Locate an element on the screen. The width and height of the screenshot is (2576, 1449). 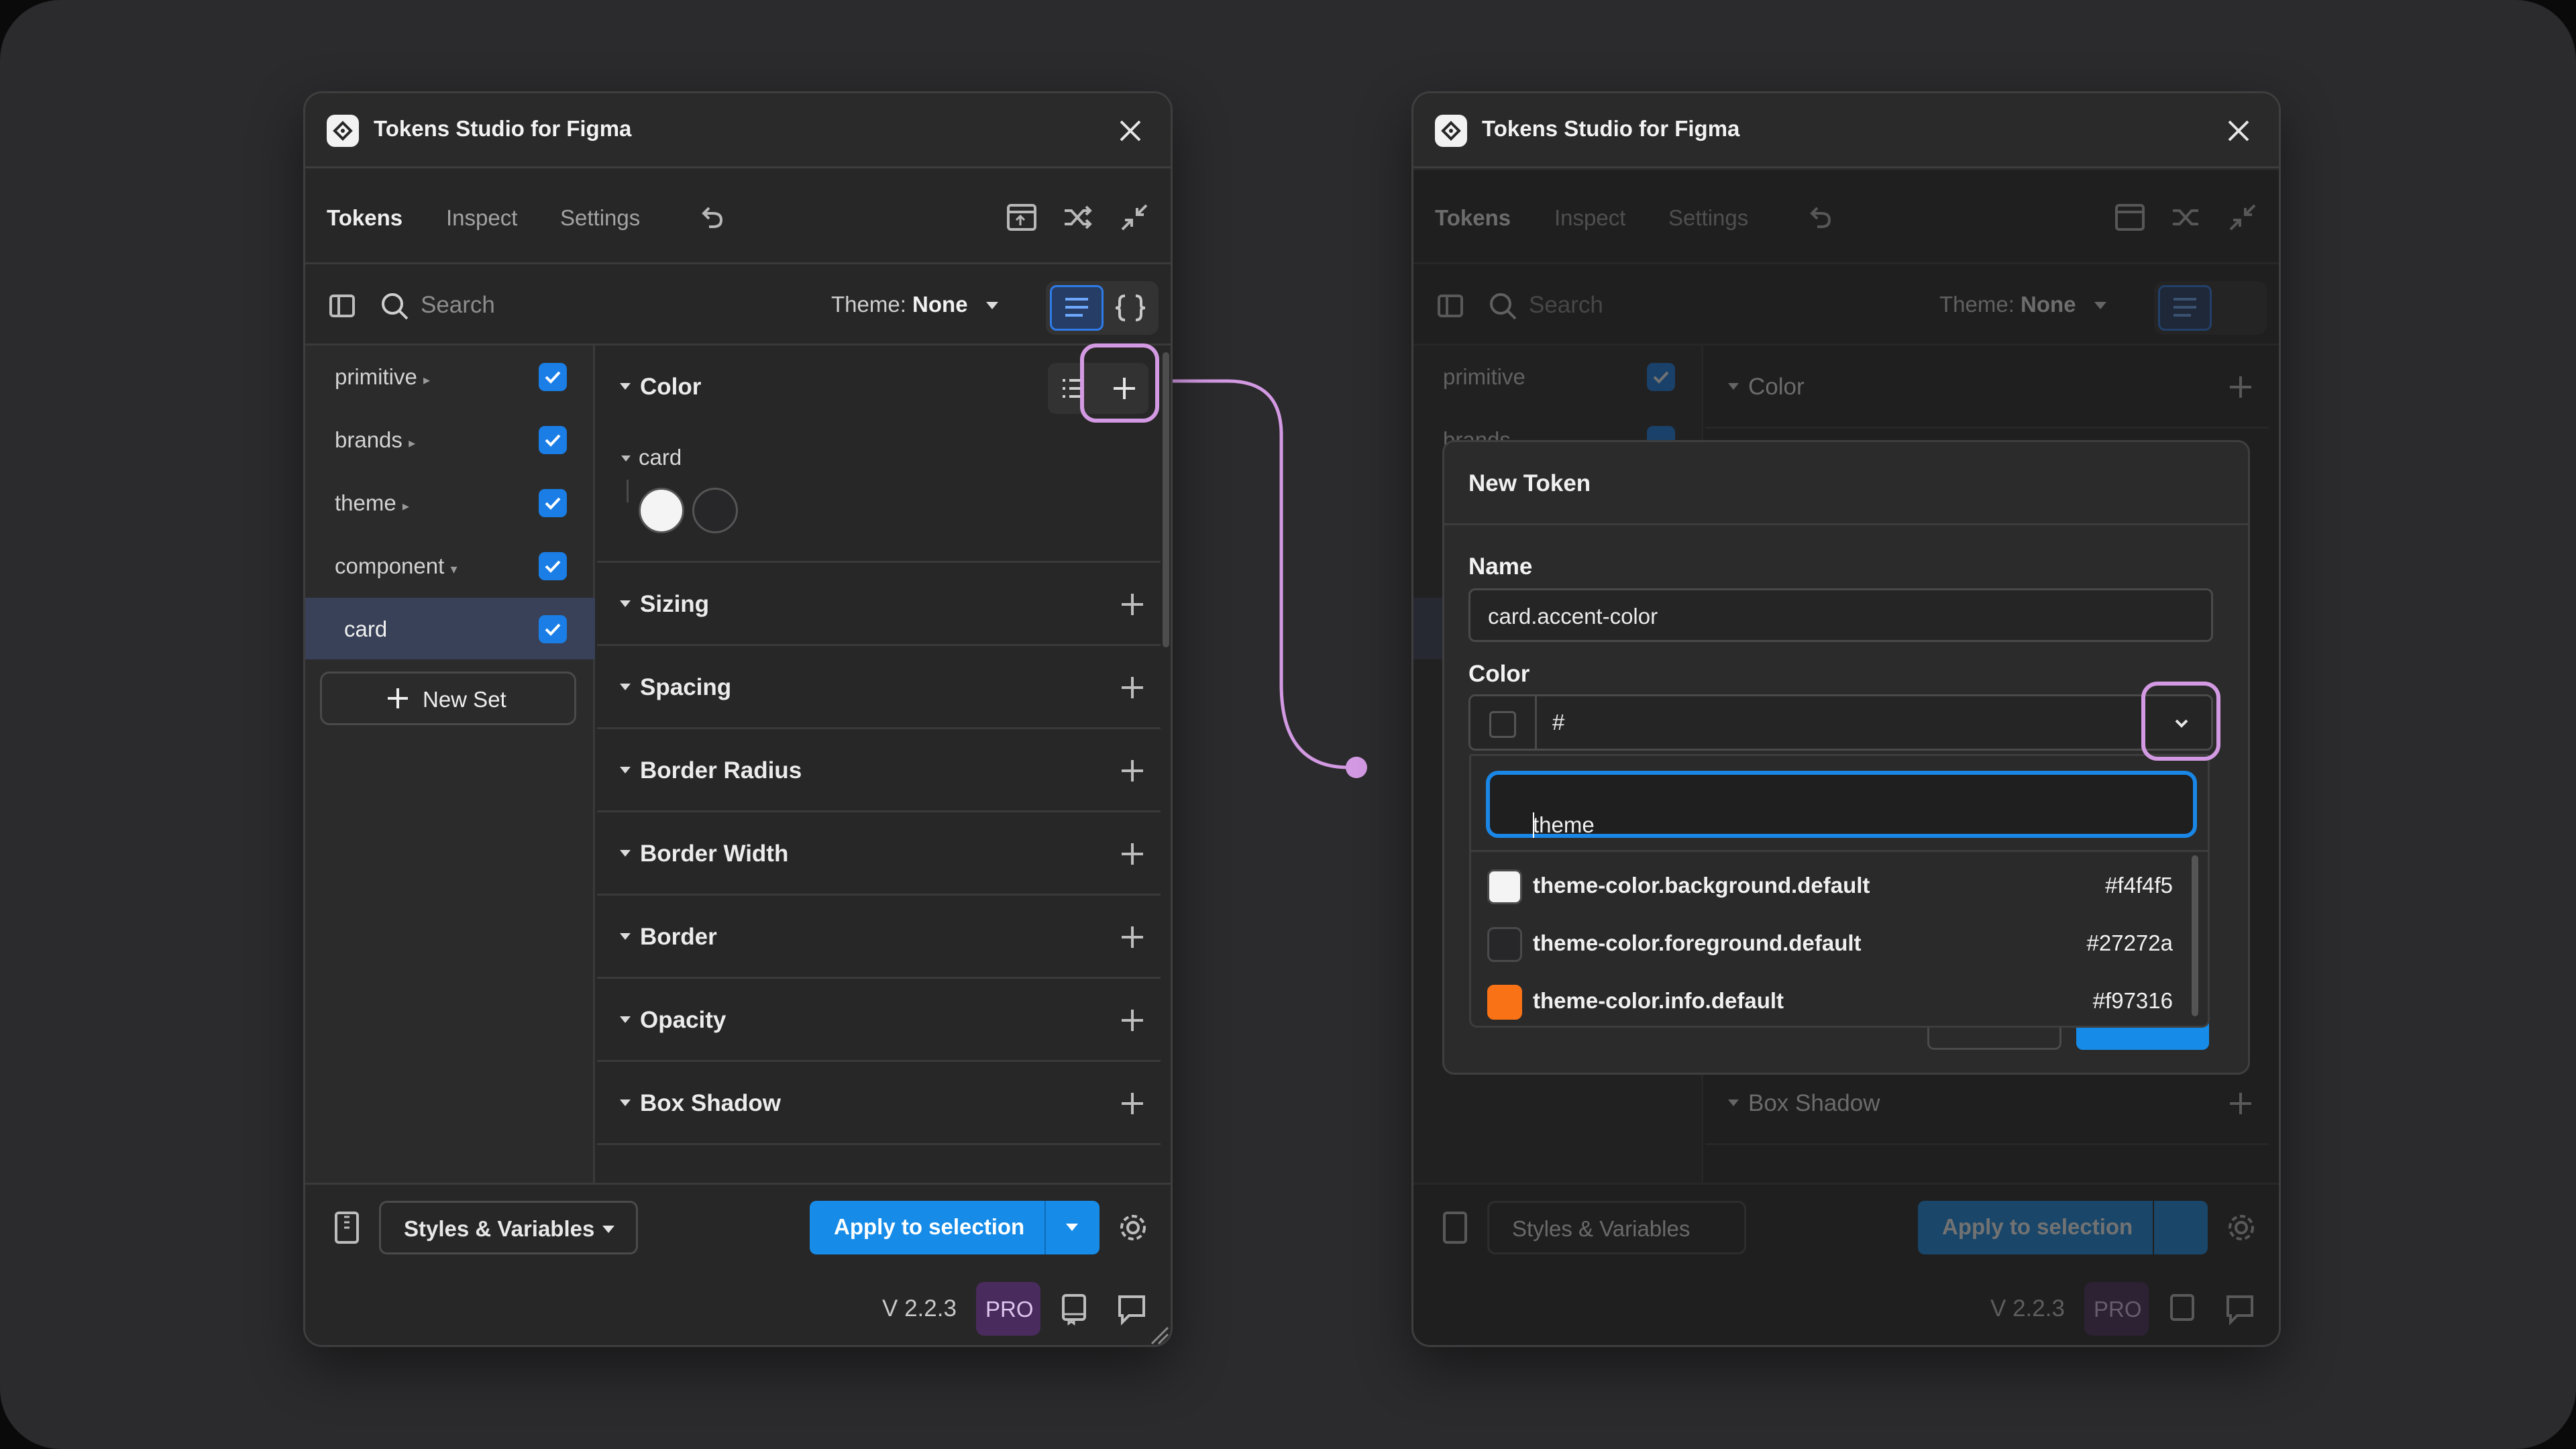
tab-inspect: Inspect is located at coordinates (481, 218).